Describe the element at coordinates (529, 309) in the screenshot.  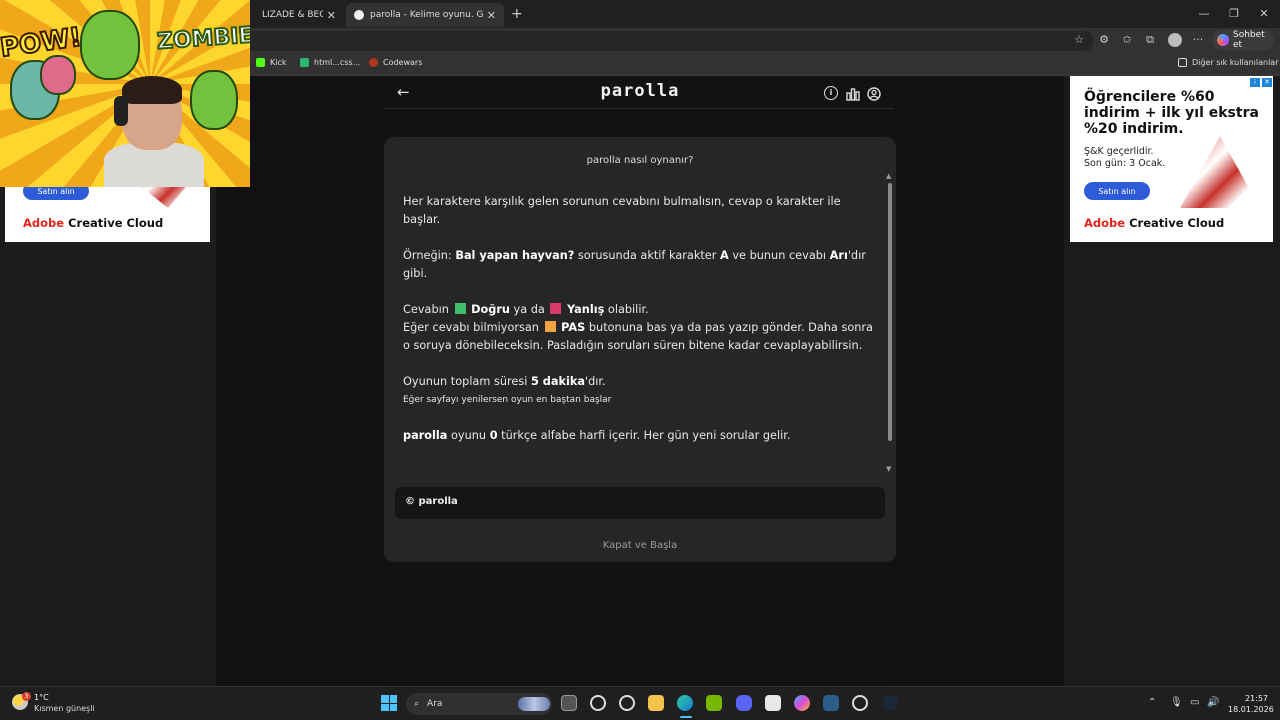
I see `text: ya da` at that location.